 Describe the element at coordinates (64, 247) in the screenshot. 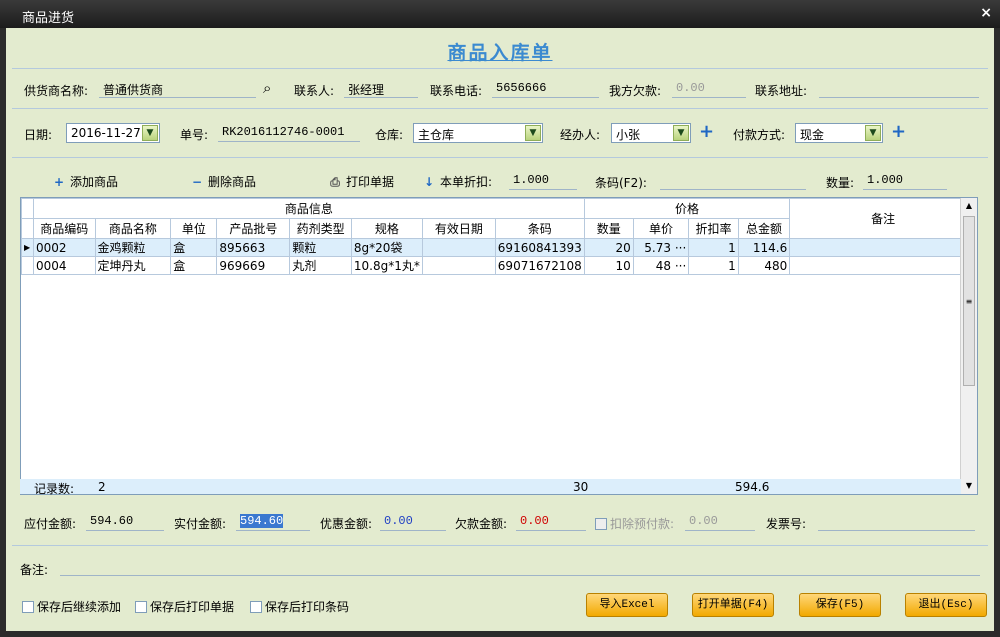

I see `table-cell: 0002` at that location.